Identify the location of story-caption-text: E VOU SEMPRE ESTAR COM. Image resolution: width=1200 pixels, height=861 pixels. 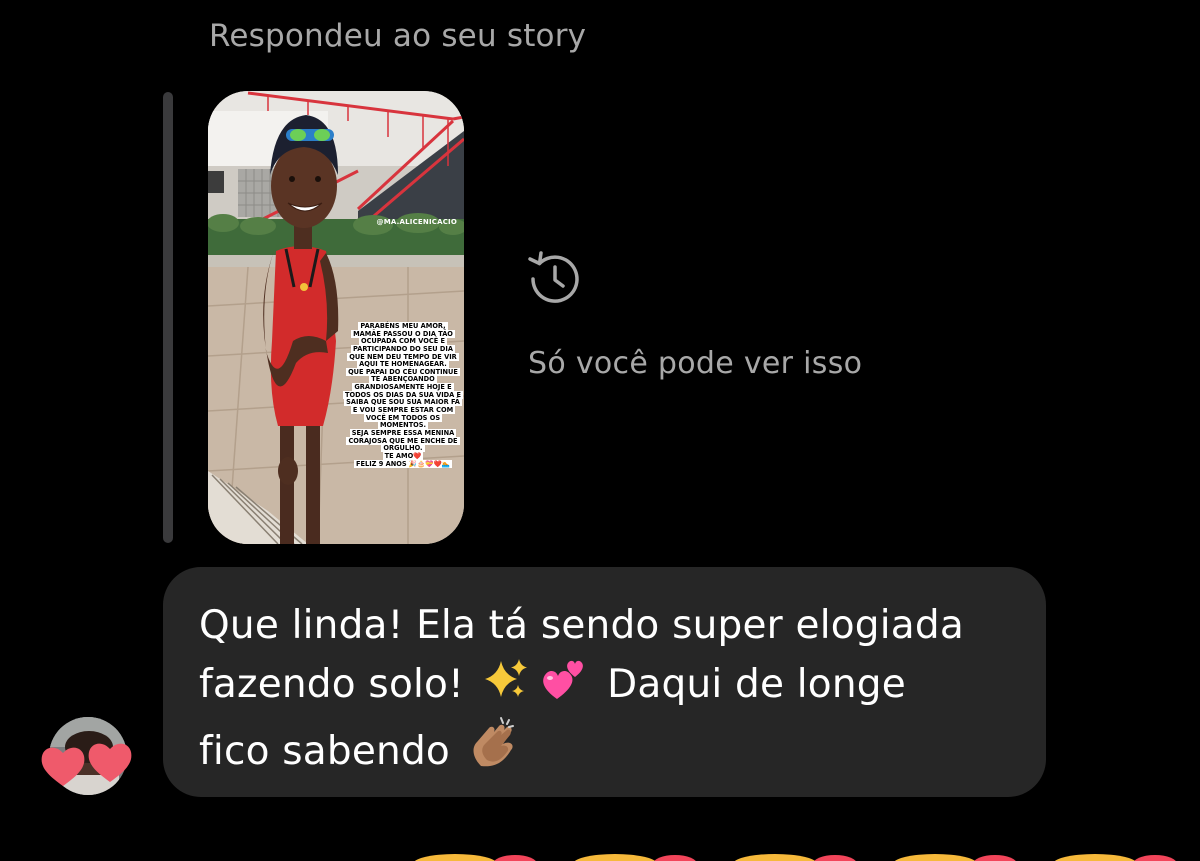
(403, 410).